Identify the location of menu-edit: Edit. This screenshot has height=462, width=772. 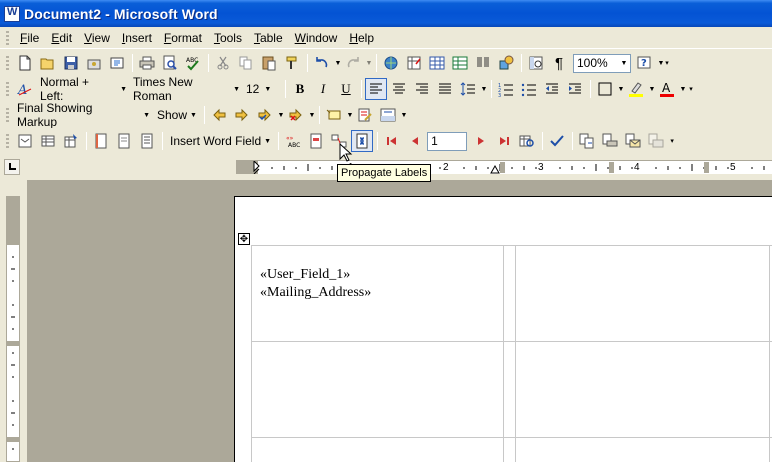
(61, 38).